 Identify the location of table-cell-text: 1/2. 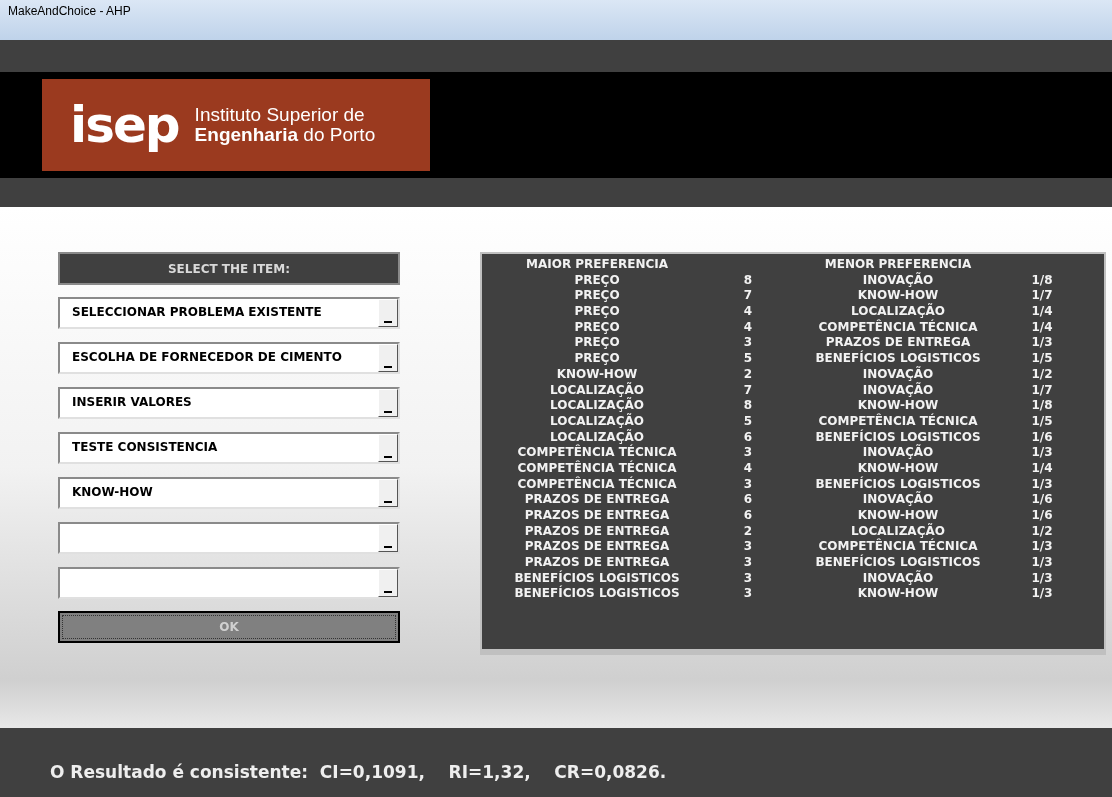
(1042, 374).